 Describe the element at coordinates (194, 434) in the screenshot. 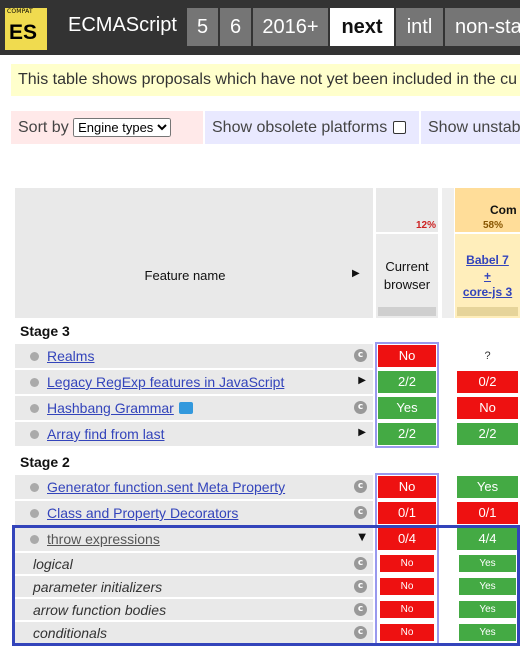

I see `table-row: Array find from last ▶` at that location.